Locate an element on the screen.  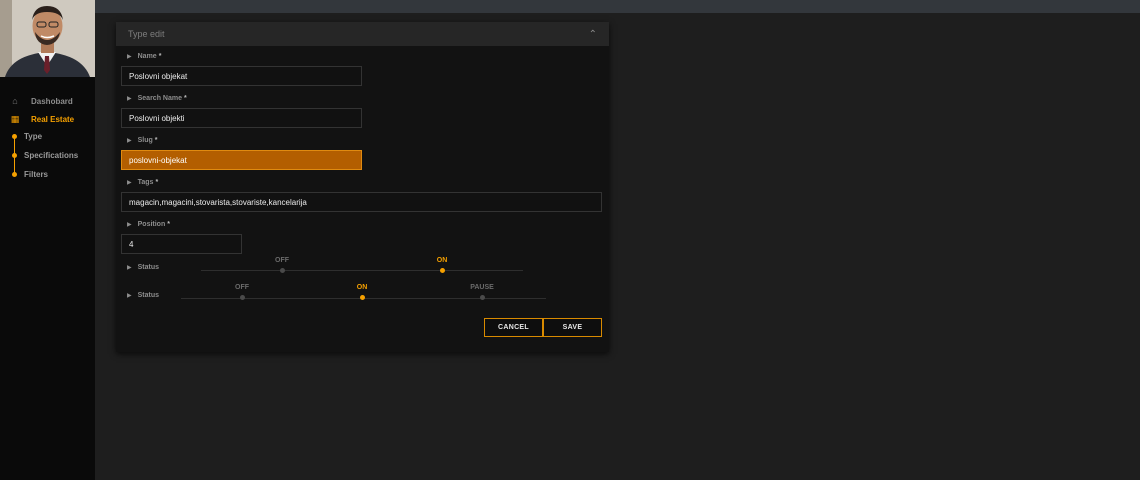
sidebar-subitem-filters: Filters is located at coordinates (47, 174).